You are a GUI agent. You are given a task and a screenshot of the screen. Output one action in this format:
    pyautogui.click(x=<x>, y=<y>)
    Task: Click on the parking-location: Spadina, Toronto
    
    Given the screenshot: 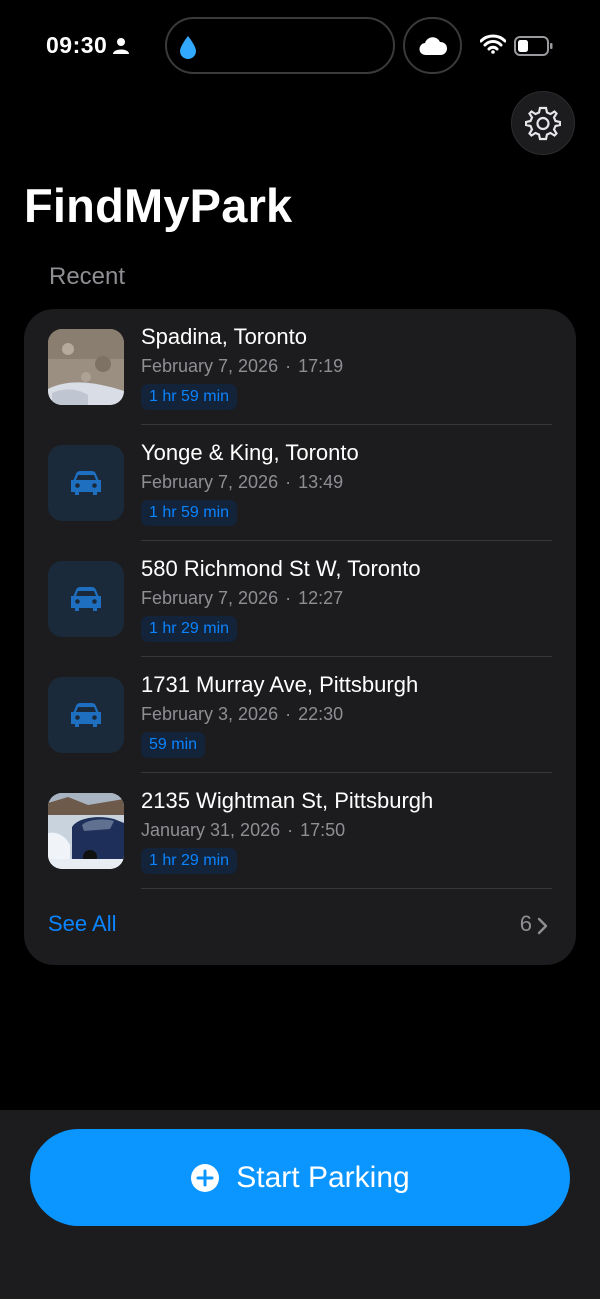 What is the action you would take?
    pyautogui.click(x=224, y=336)
    